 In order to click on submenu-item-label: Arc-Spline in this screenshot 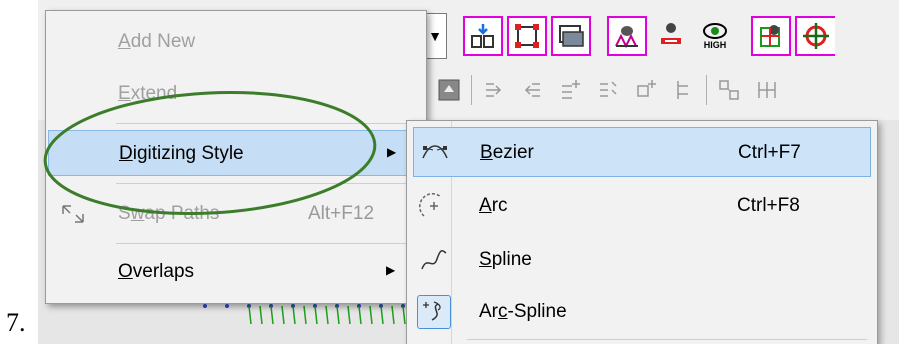, I will do `click(523, 311)`.